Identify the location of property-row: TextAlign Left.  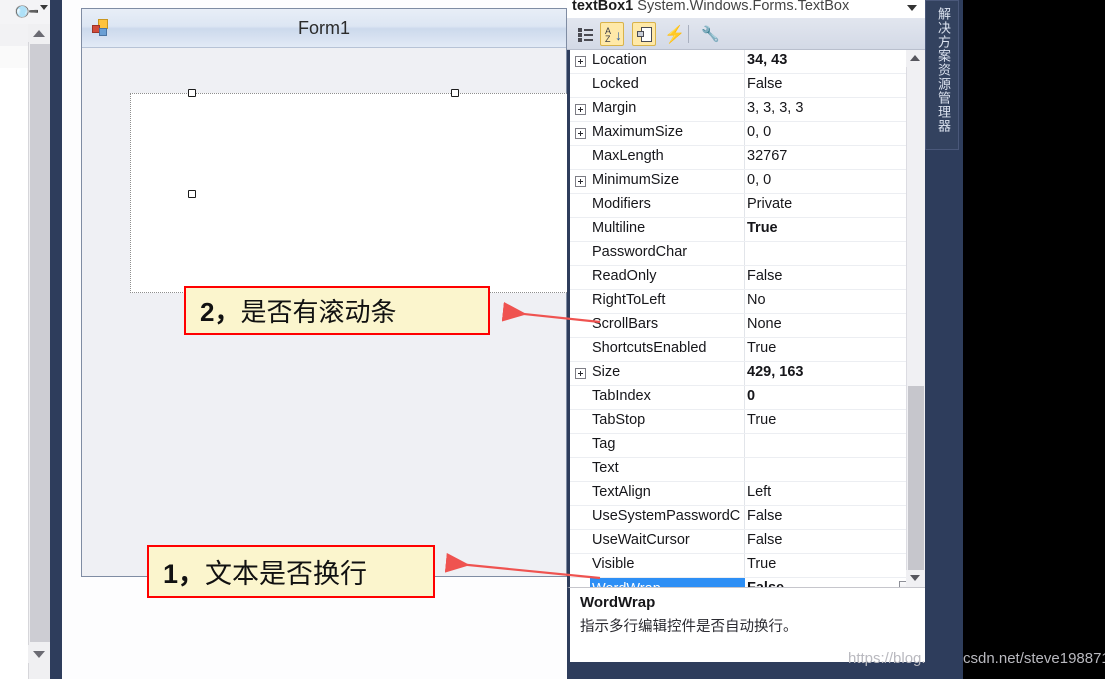
(747, 494).